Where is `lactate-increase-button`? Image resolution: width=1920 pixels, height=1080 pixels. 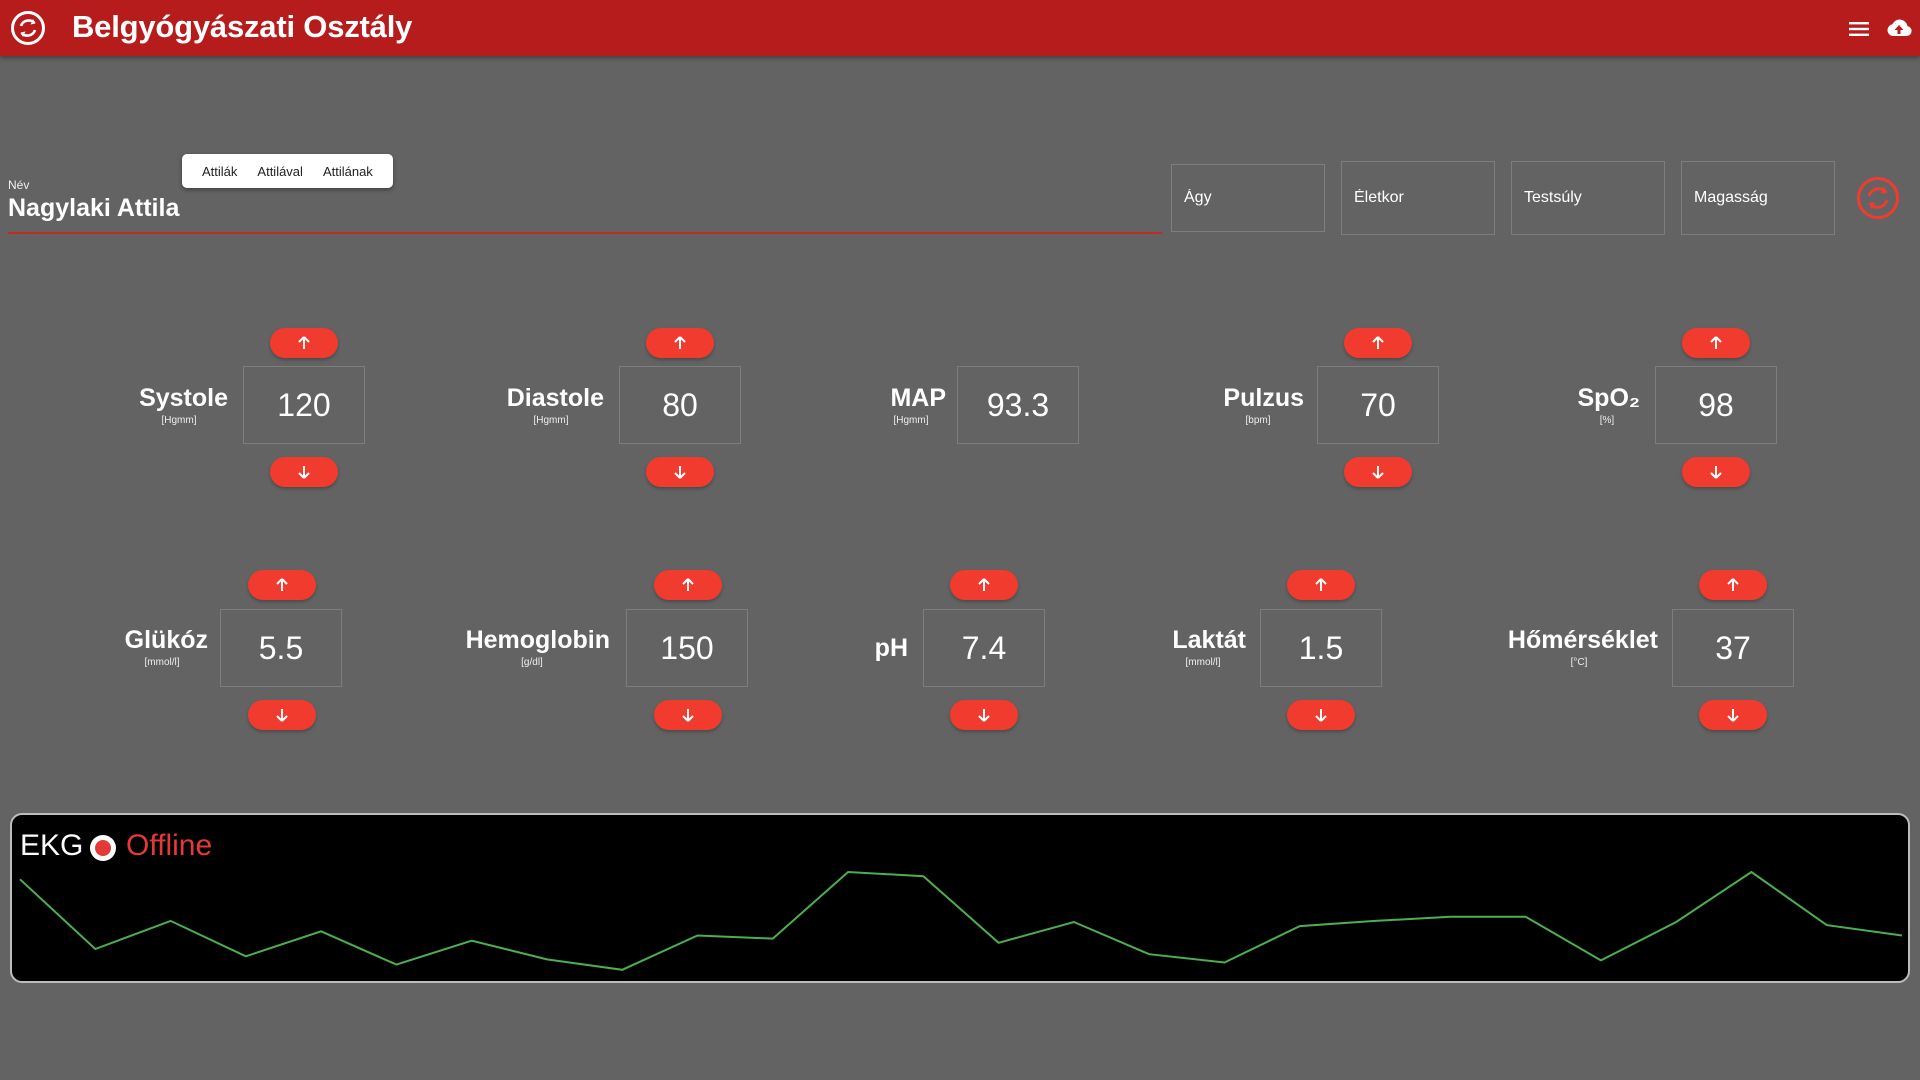
lactate-increase-button is located at coordinates (1321, 585).